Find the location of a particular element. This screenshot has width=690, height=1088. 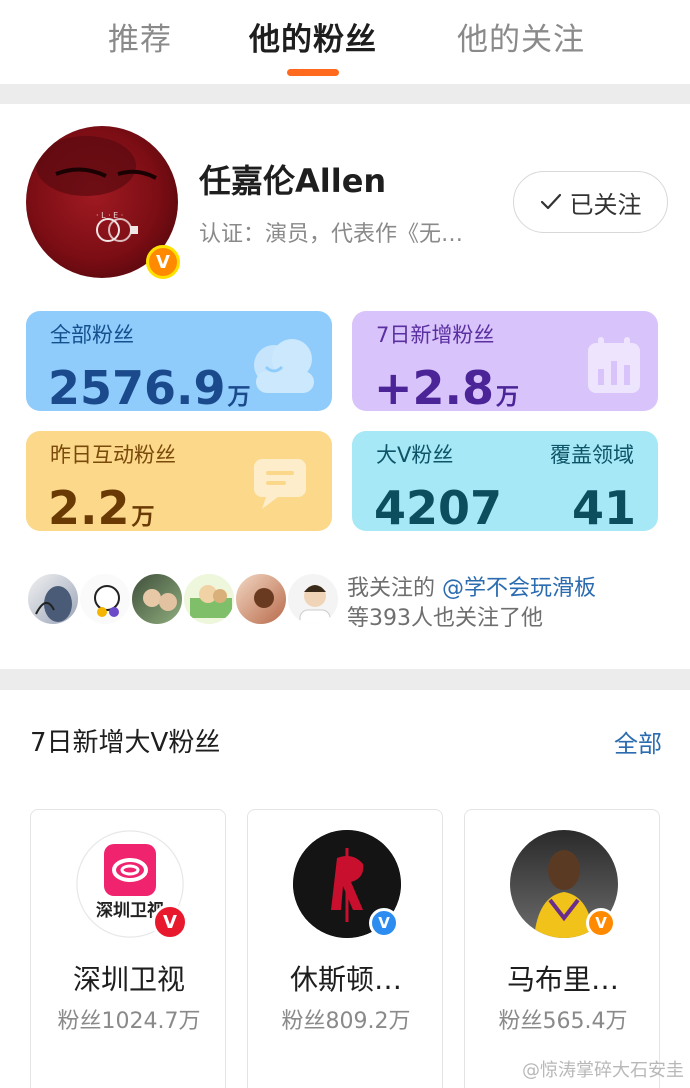

tab-his-fans: 他的粉丝 is located at coordinates (313, 36).